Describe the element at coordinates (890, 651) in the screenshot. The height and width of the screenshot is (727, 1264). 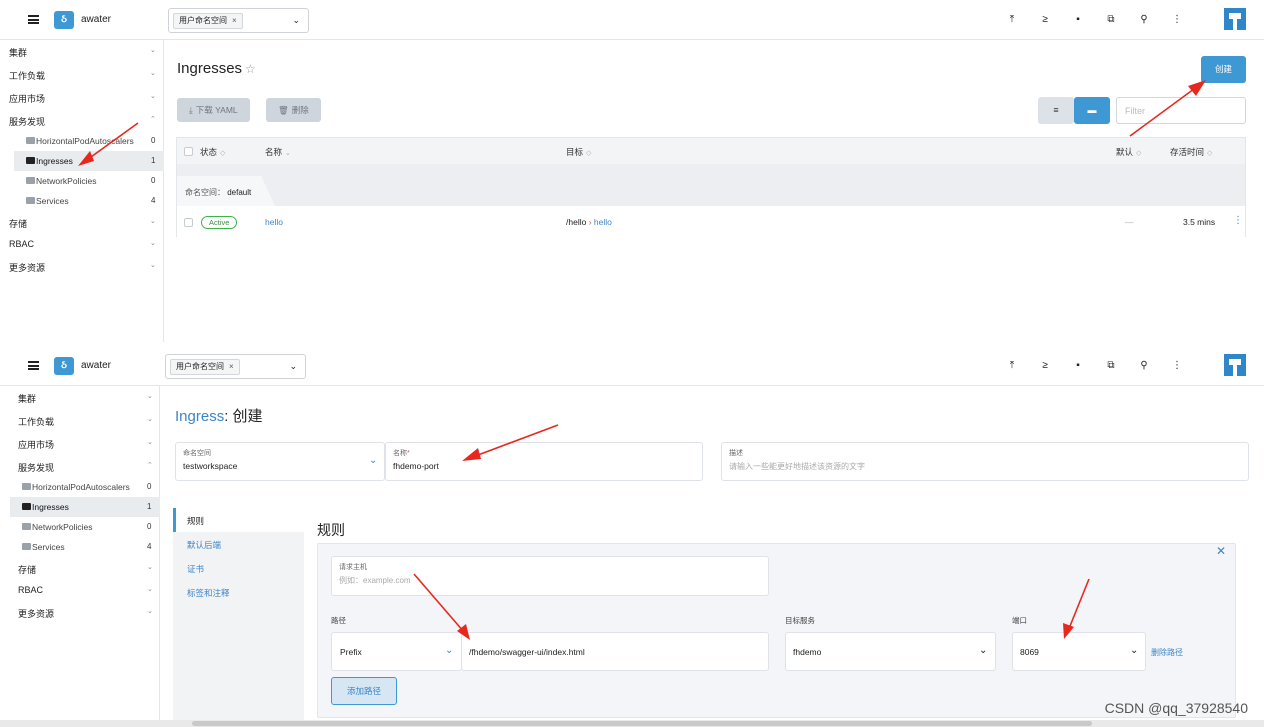
I see `target-service-select: fhdemo ⌄` at that location.